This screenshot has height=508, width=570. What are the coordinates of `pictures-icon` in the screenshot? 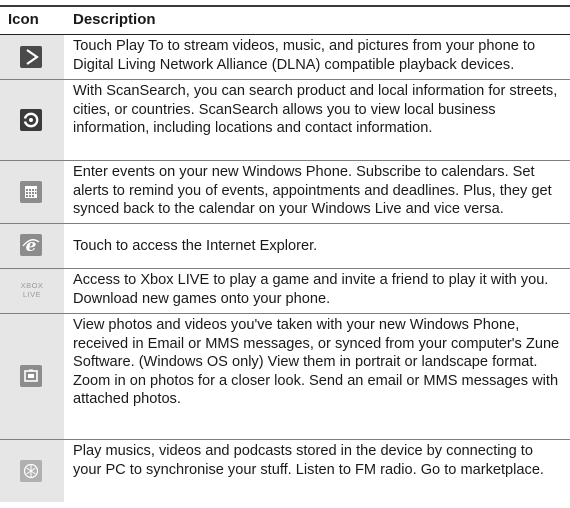 It's located at (31, 376).